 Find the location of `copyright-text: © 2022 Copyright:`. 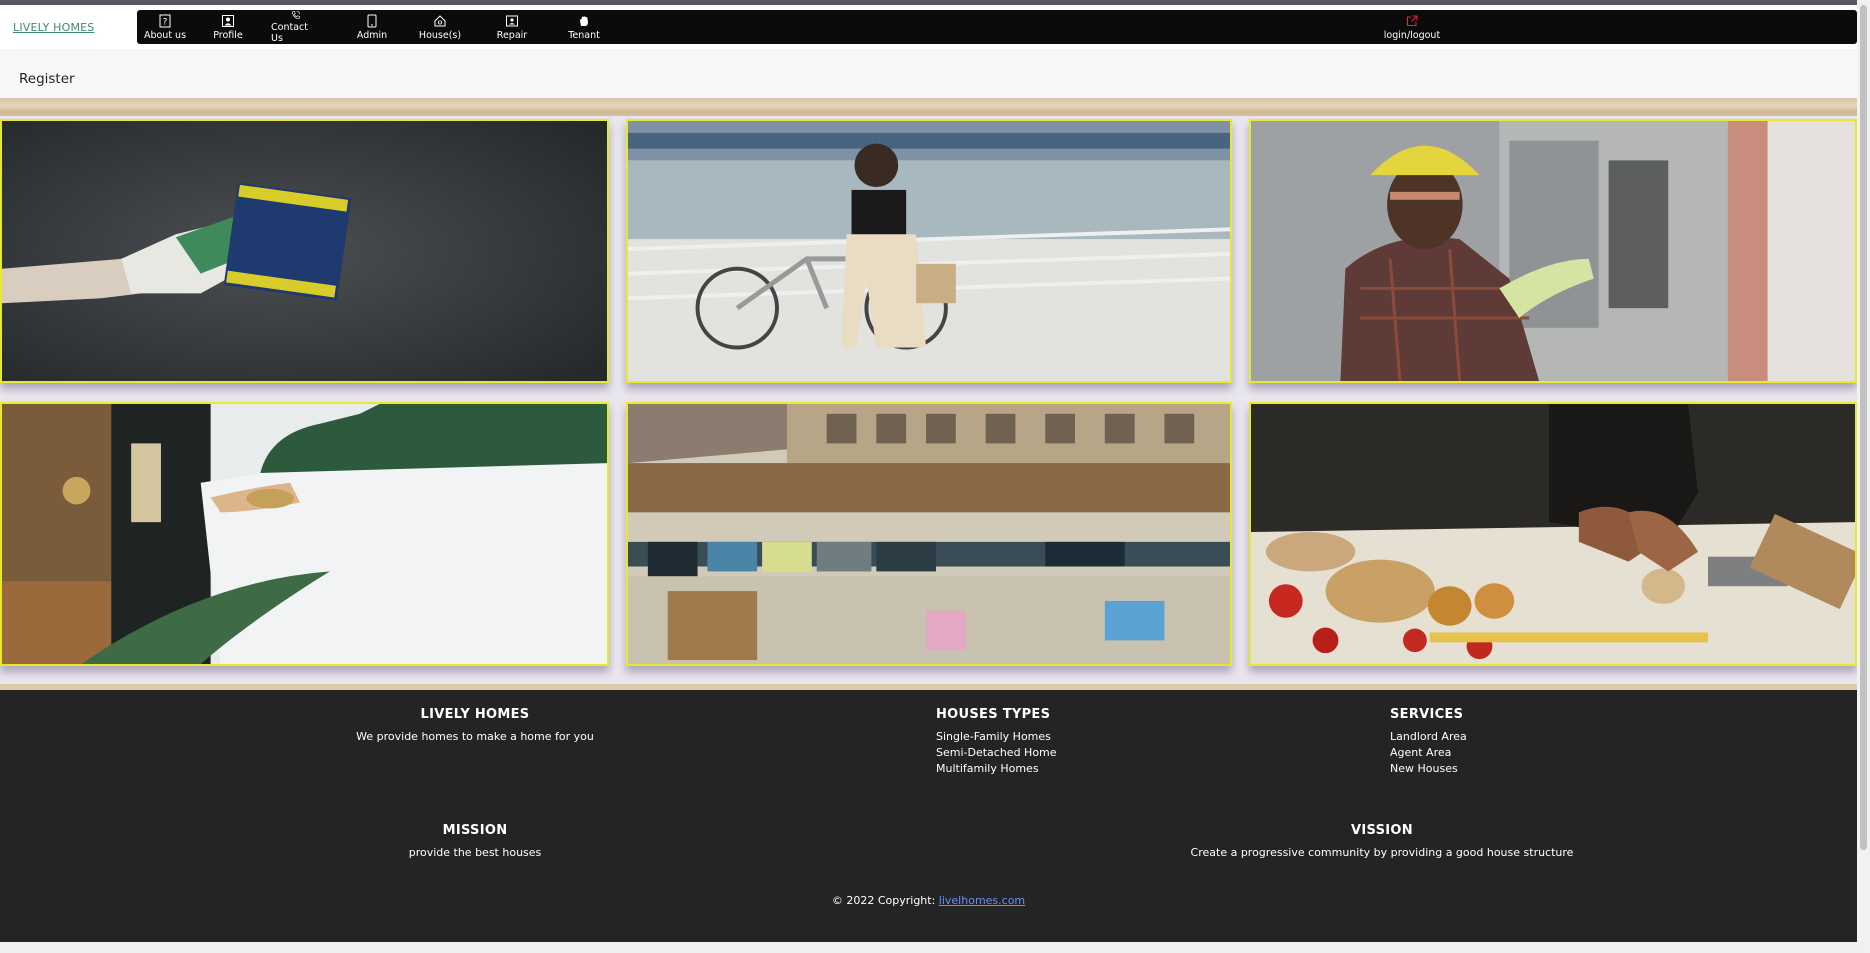

copyright-text: © 2022 Copyright: is located at coordinates (883, 900).